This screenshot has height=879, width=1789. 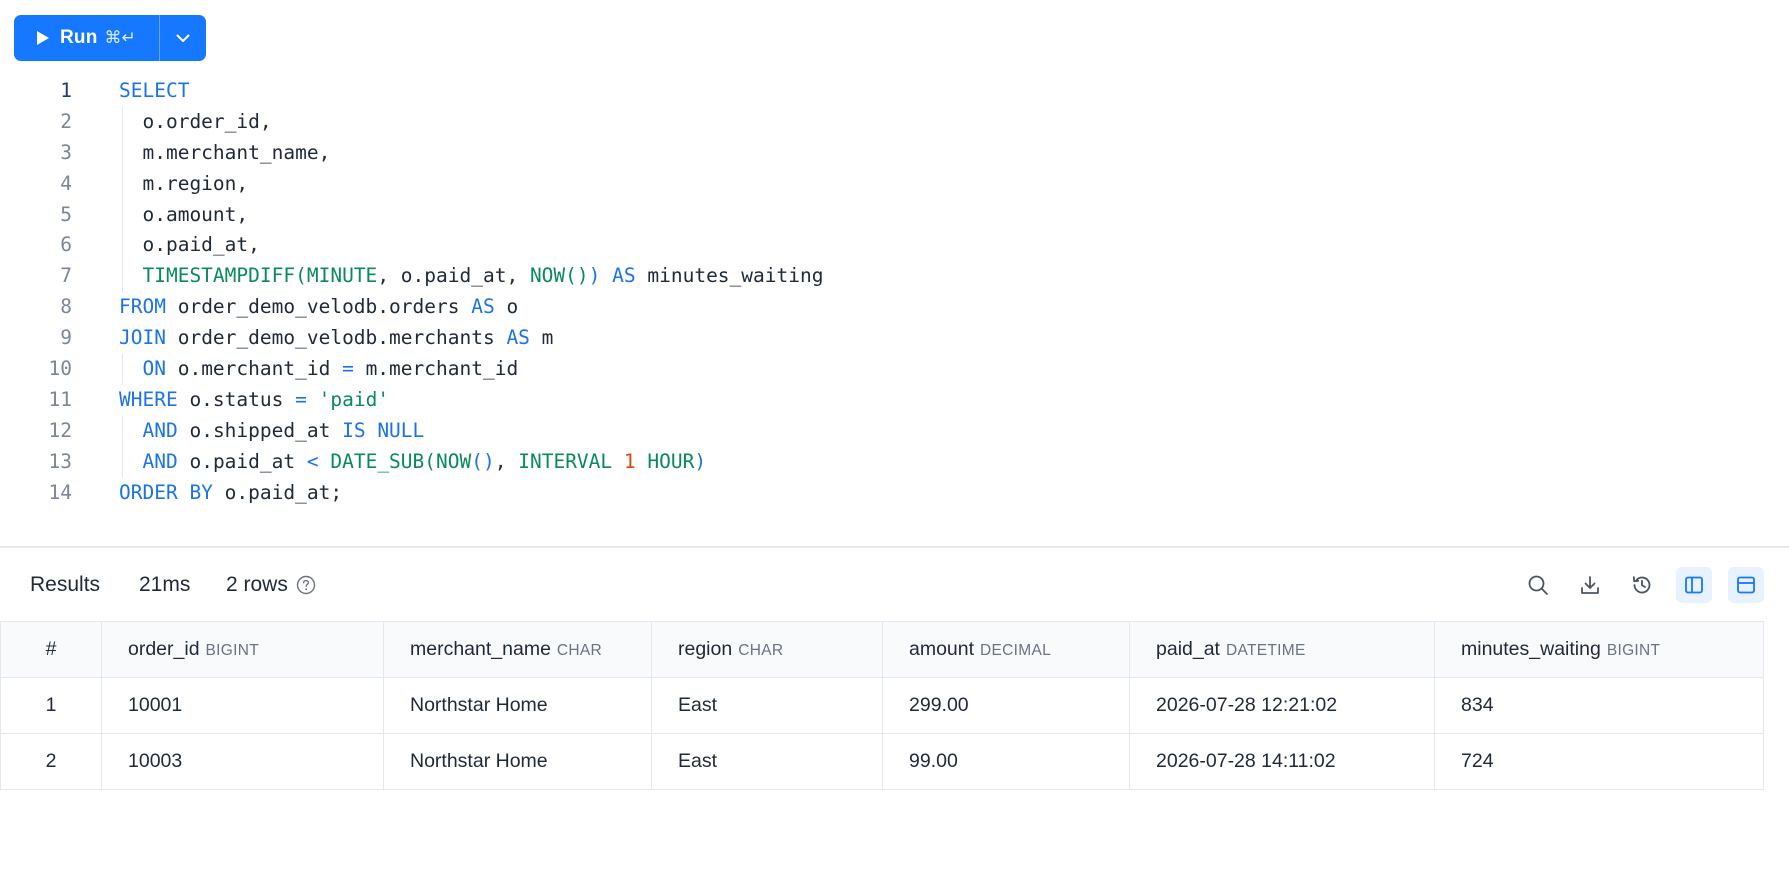 I want to click on column-name: paid_at, so click(x=1188, y=649).